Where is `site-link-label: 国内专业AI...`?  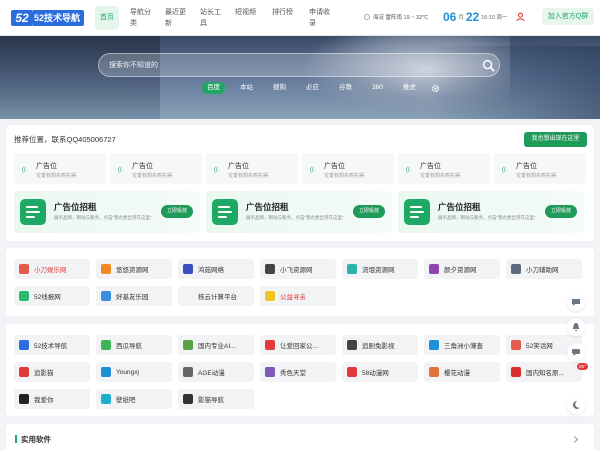
site-link-label: 国内专业AI... is located at coordinates (217, 346).